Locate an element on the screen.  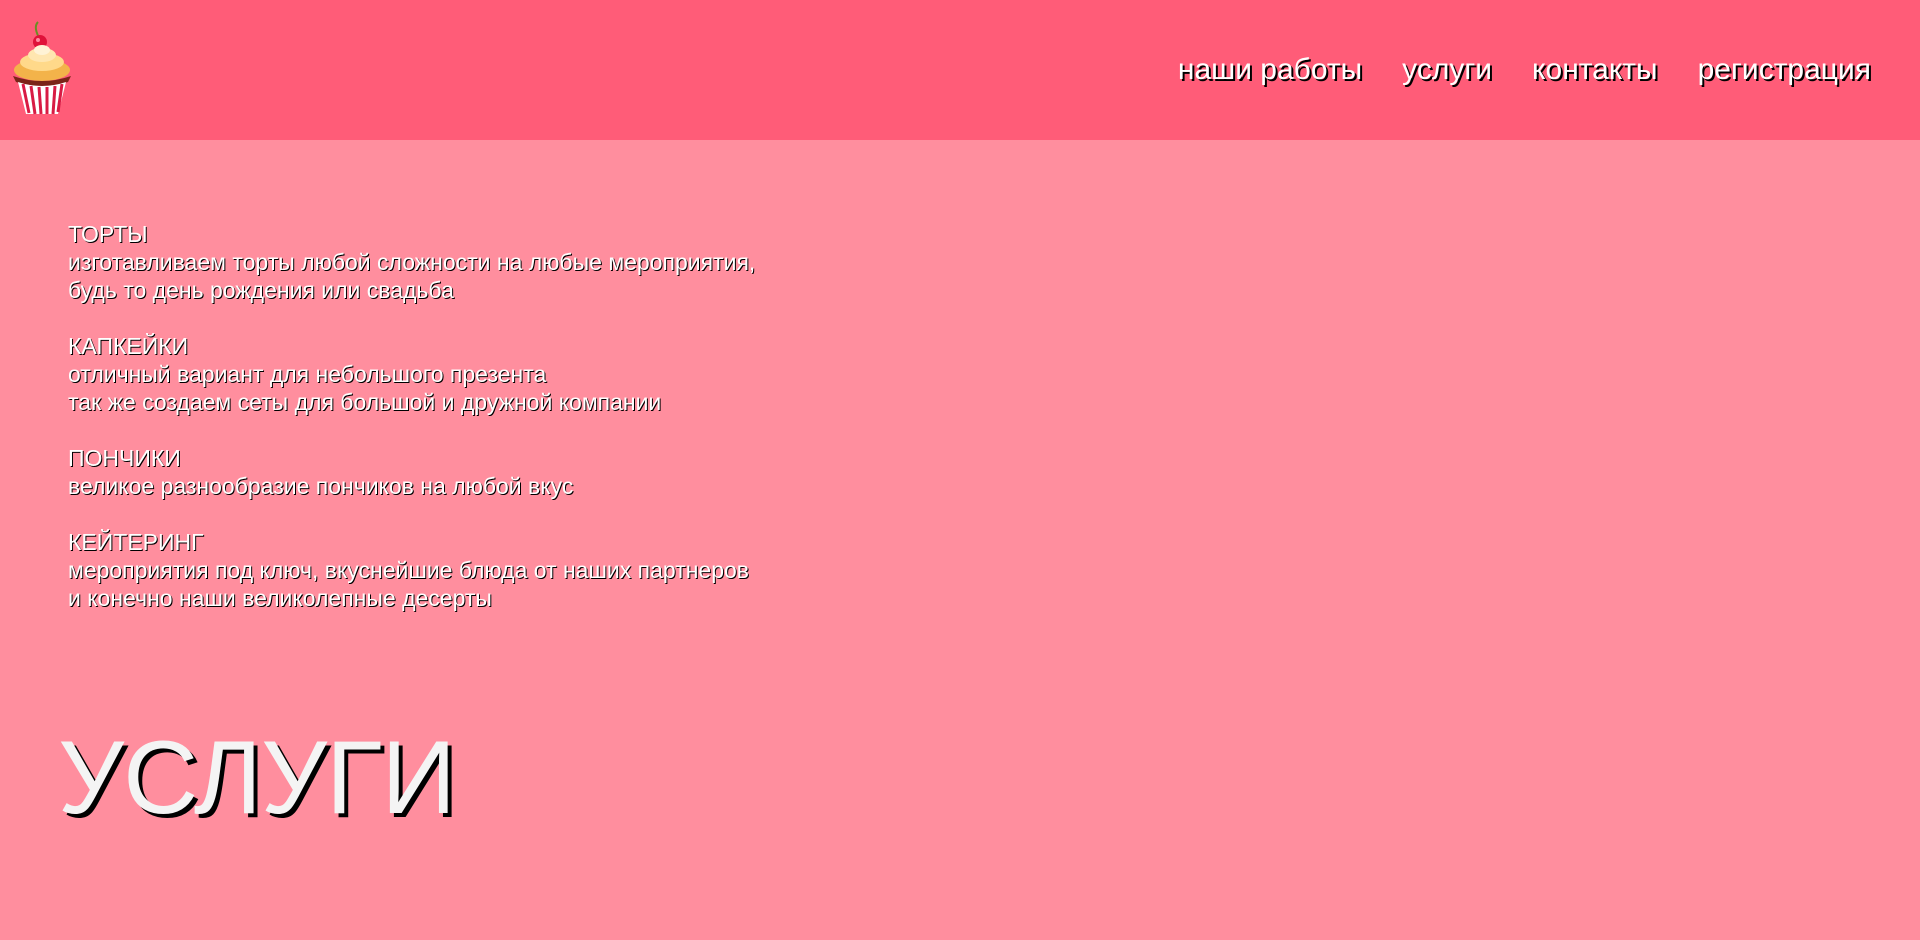
service-description-line: и конечно наши великолепные десерты is located at coordinates (280, 598).